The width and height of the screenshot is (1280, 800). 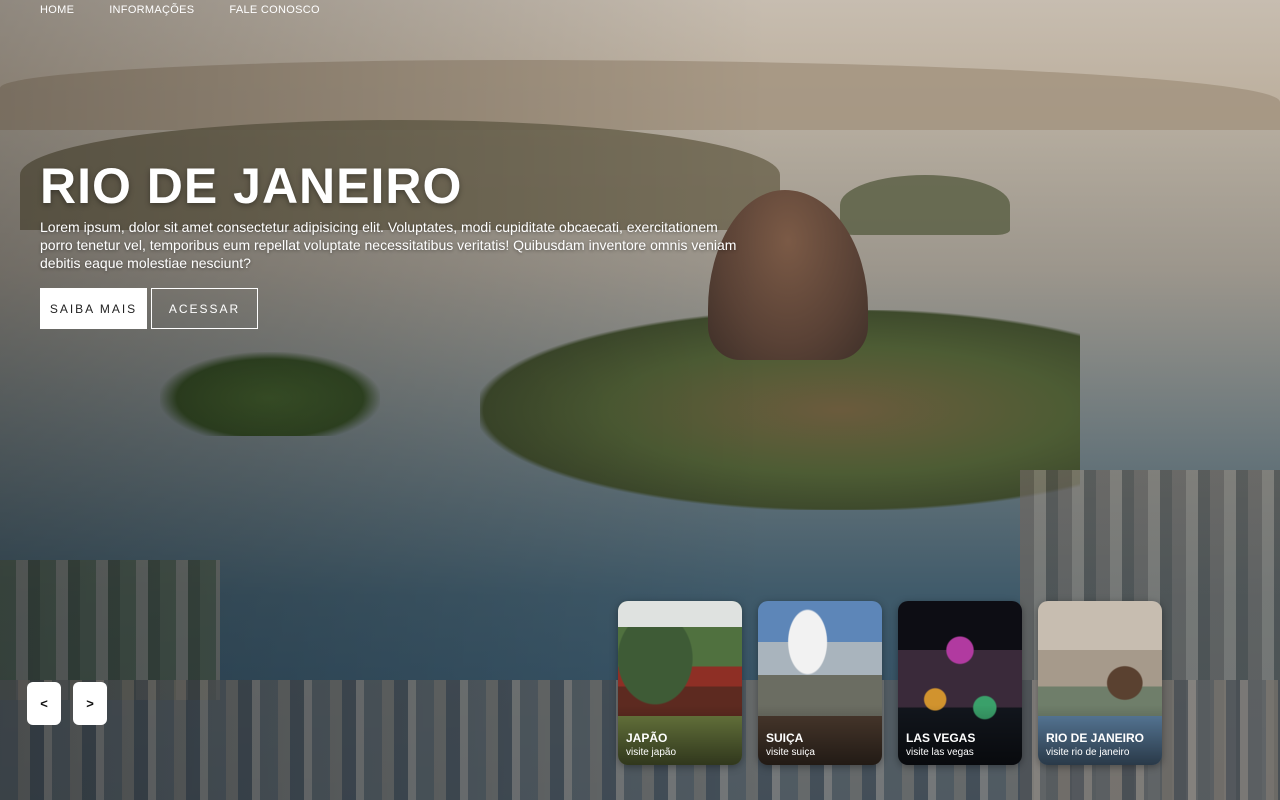 I want to click on card-title: LAS VEGAS, so click(x=941, y=738).